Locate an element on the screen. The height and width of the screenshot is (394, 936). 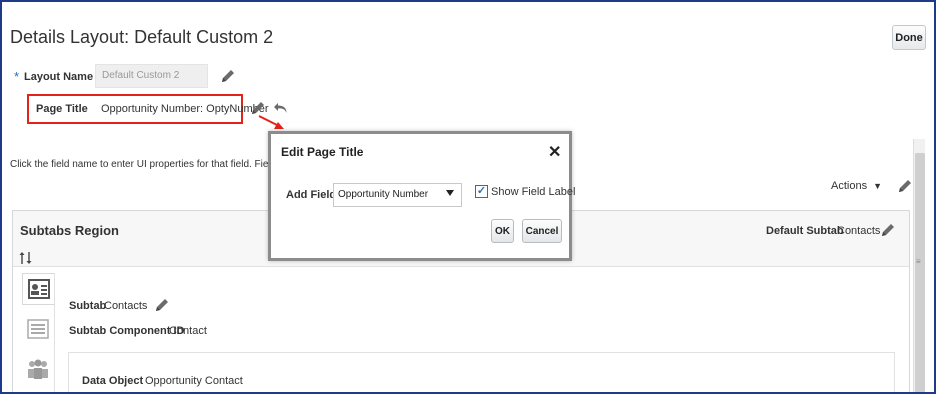
vertical-scrollbar: ≡ is located at coordinates (919, 265).